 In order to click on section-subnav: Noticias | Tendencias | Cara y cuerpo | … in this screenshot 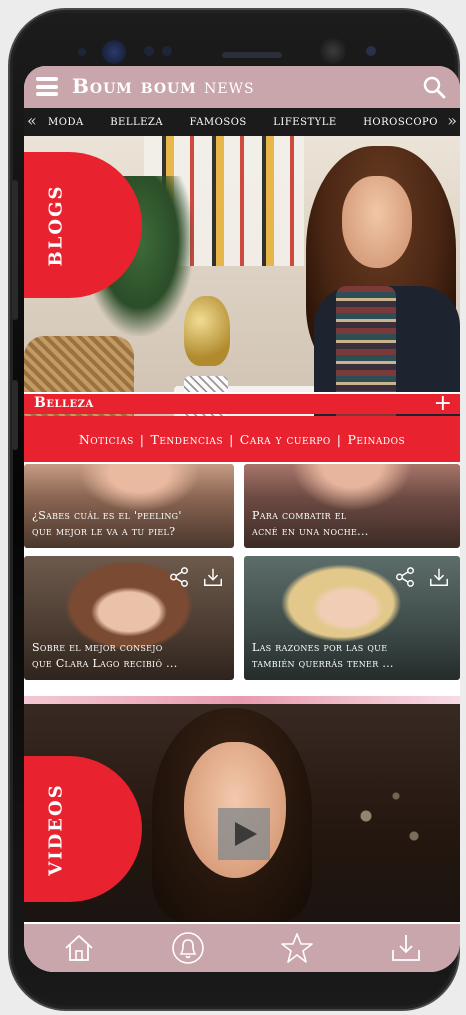, I will do `click(242, 439)`.